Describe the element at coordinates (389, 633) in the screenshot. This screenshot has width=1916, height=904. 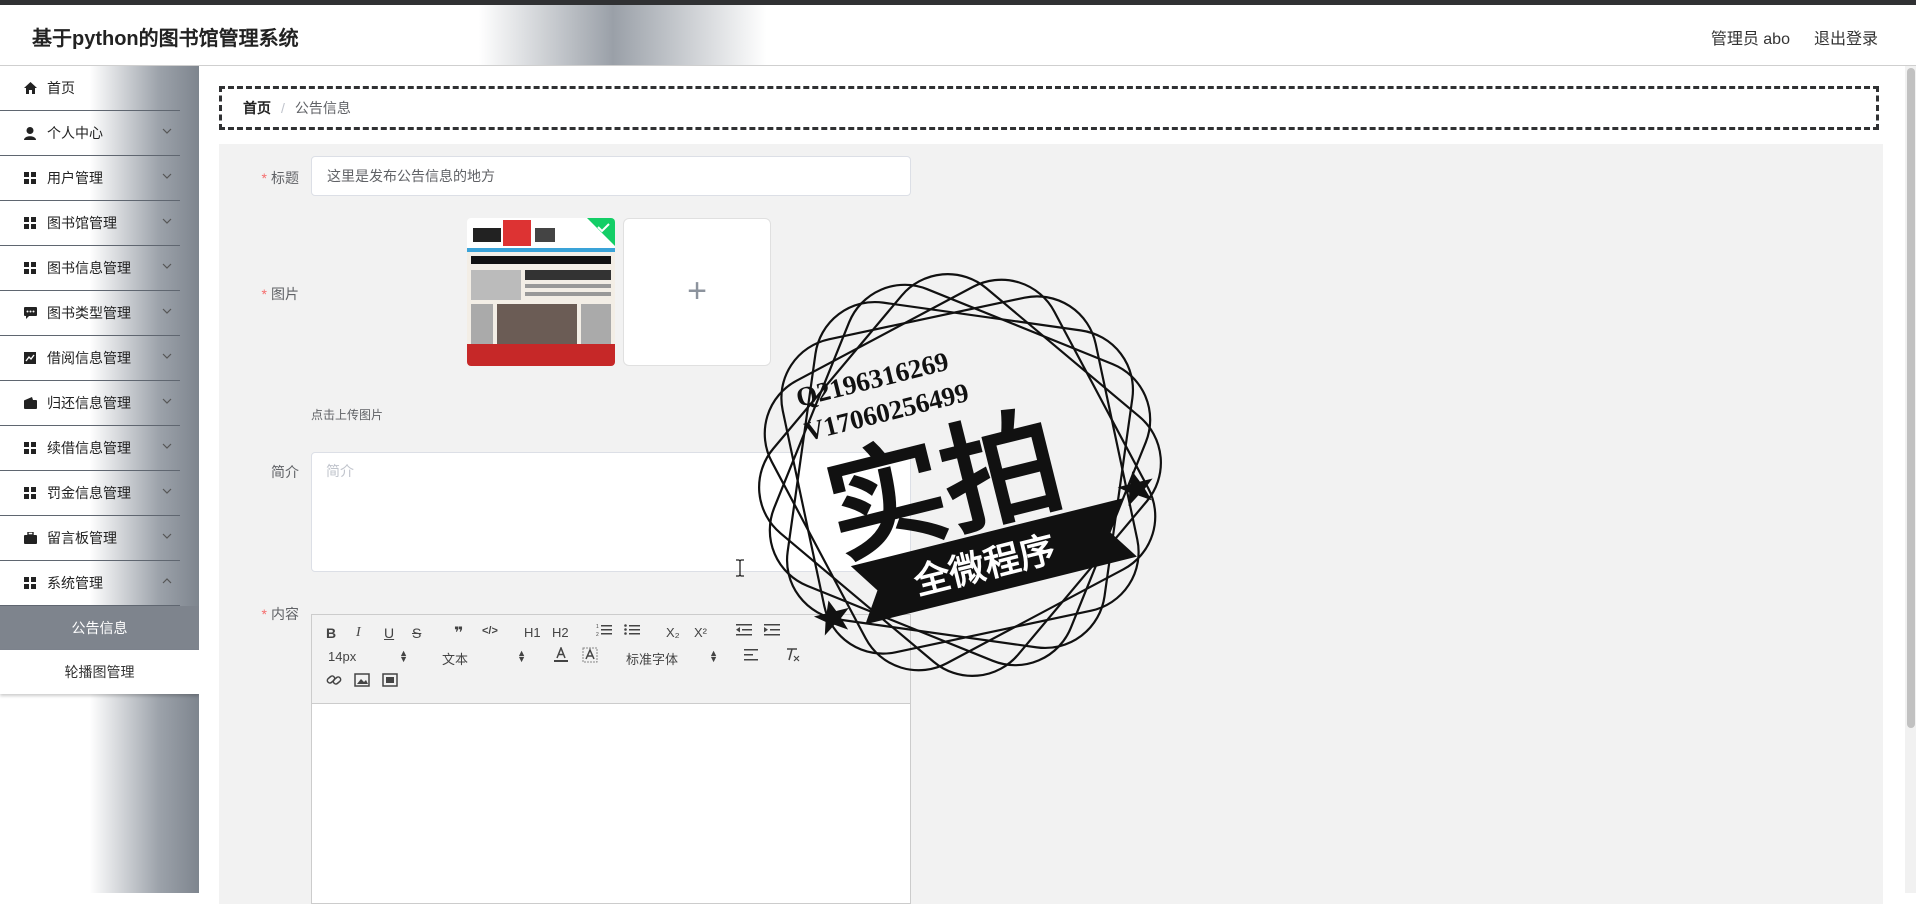
I see `underline-button: U` at that location.